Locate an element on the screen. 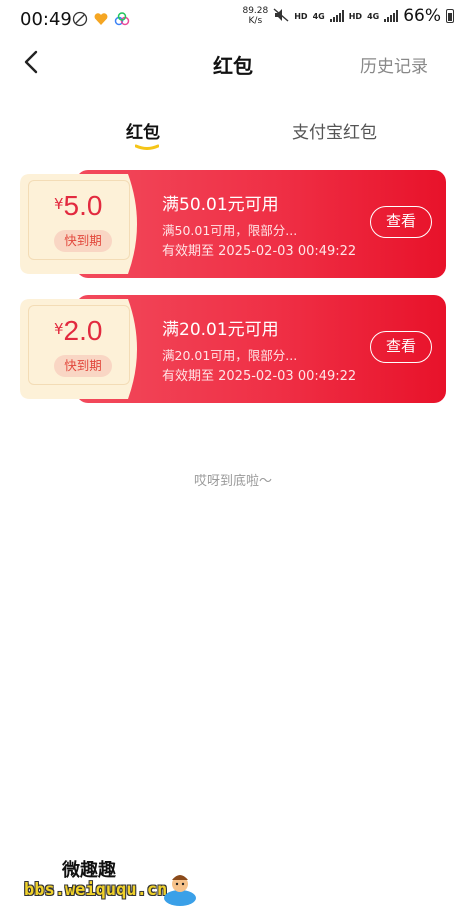 The image size is (466, 920). net-speed-unit: K/s is located at coordinates (255, 21).